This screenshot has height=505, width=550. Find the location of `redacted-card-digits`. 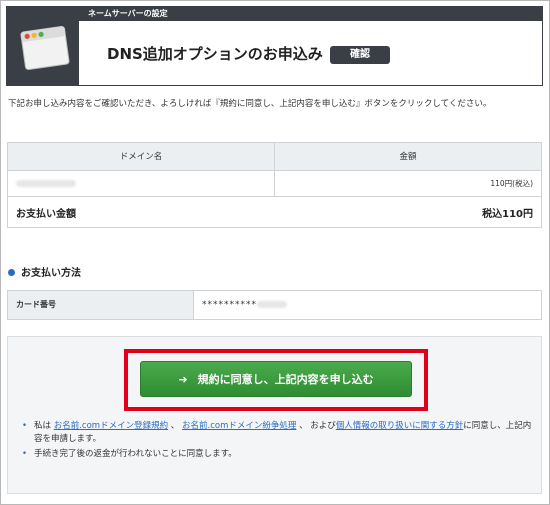

redacted-card-digits is located at coordinates (272, 304).